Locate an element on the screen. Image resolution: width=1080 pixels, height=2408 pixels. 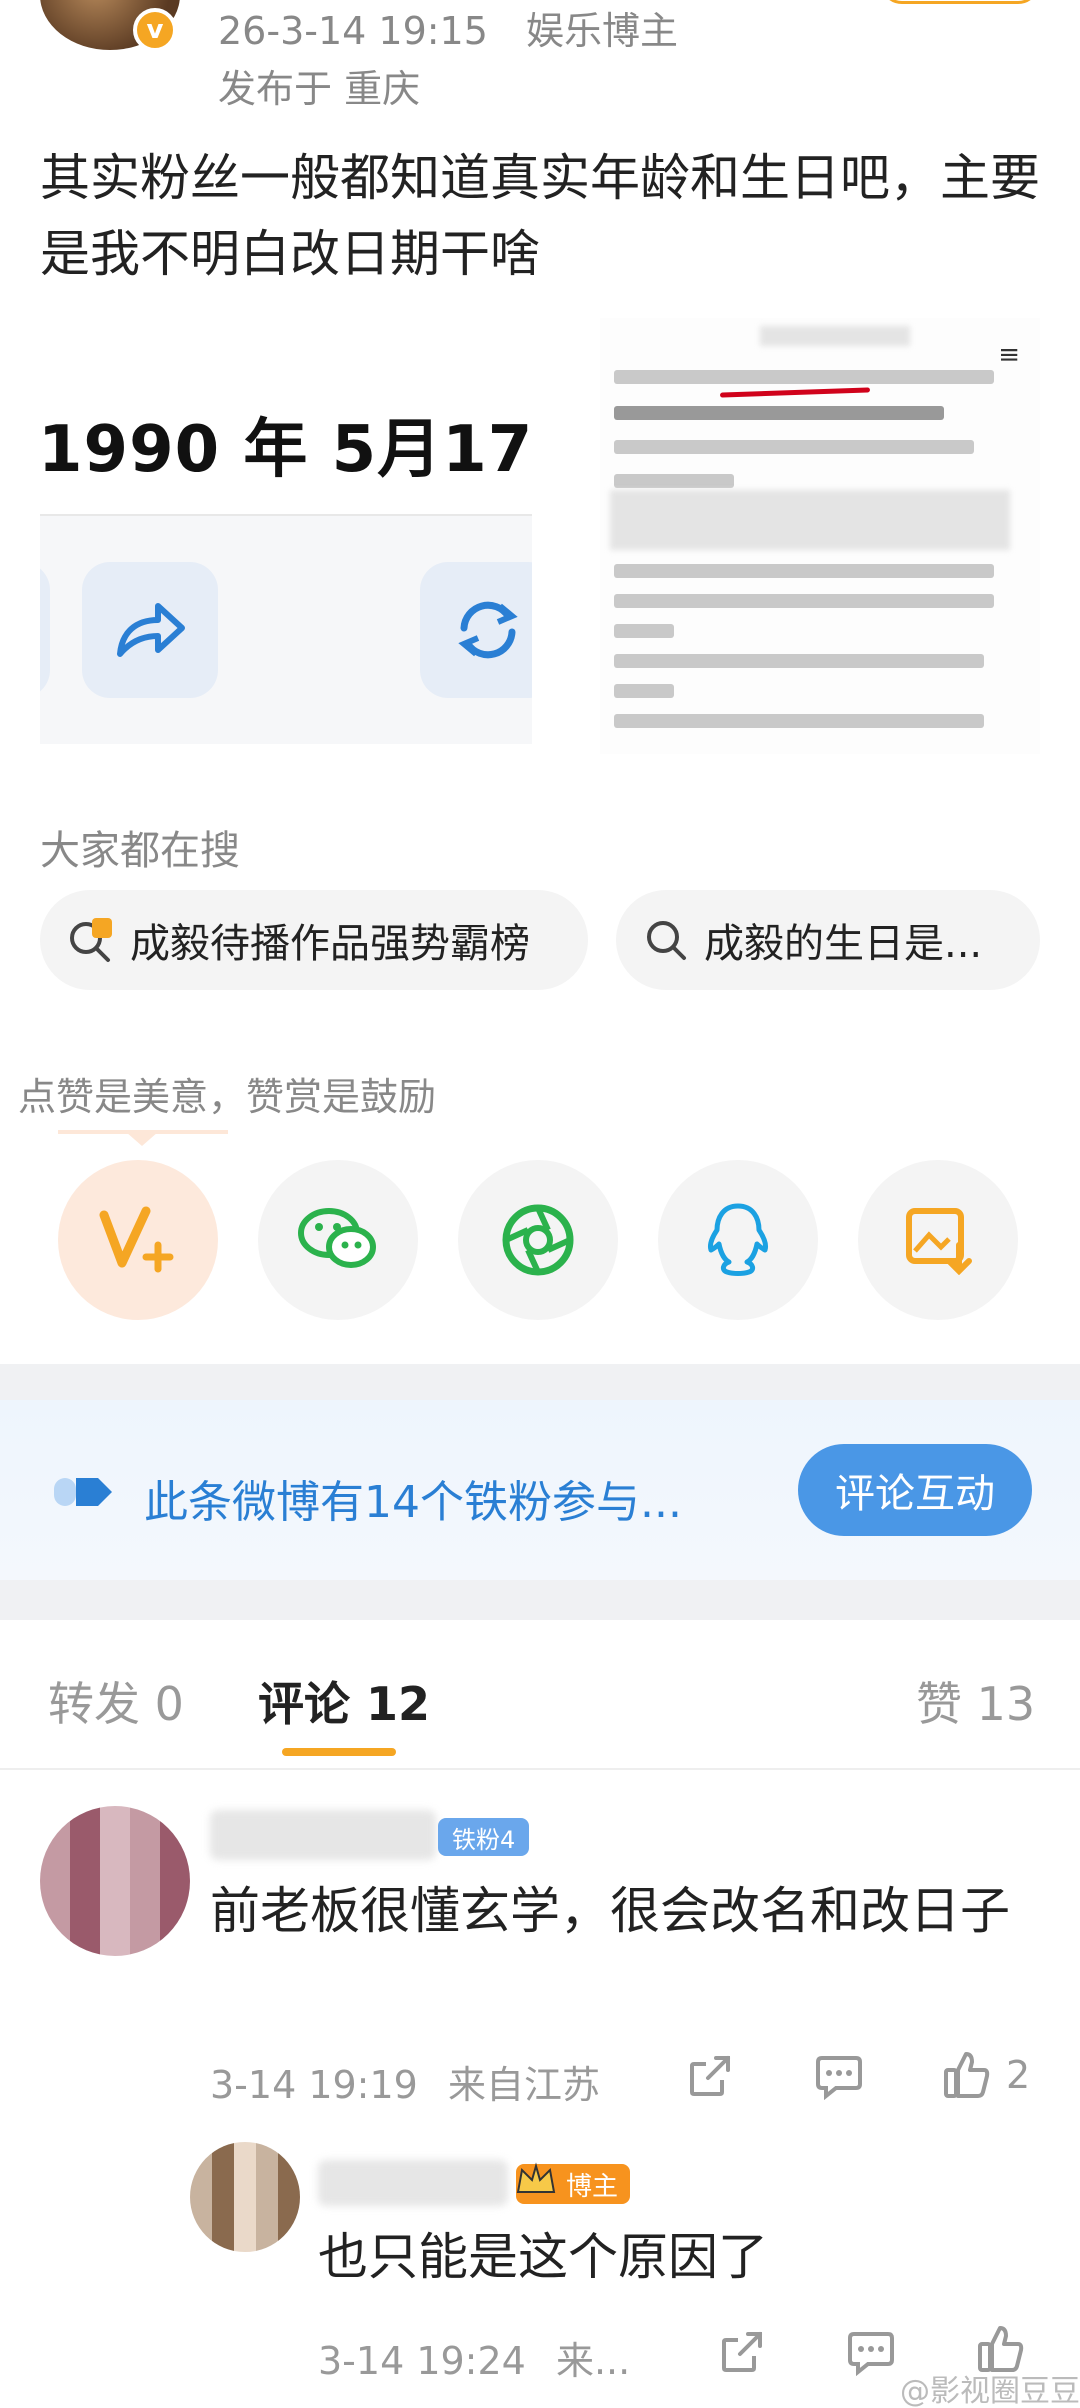
author-type: 娱乐博主 is located at coordinates (602, 31).